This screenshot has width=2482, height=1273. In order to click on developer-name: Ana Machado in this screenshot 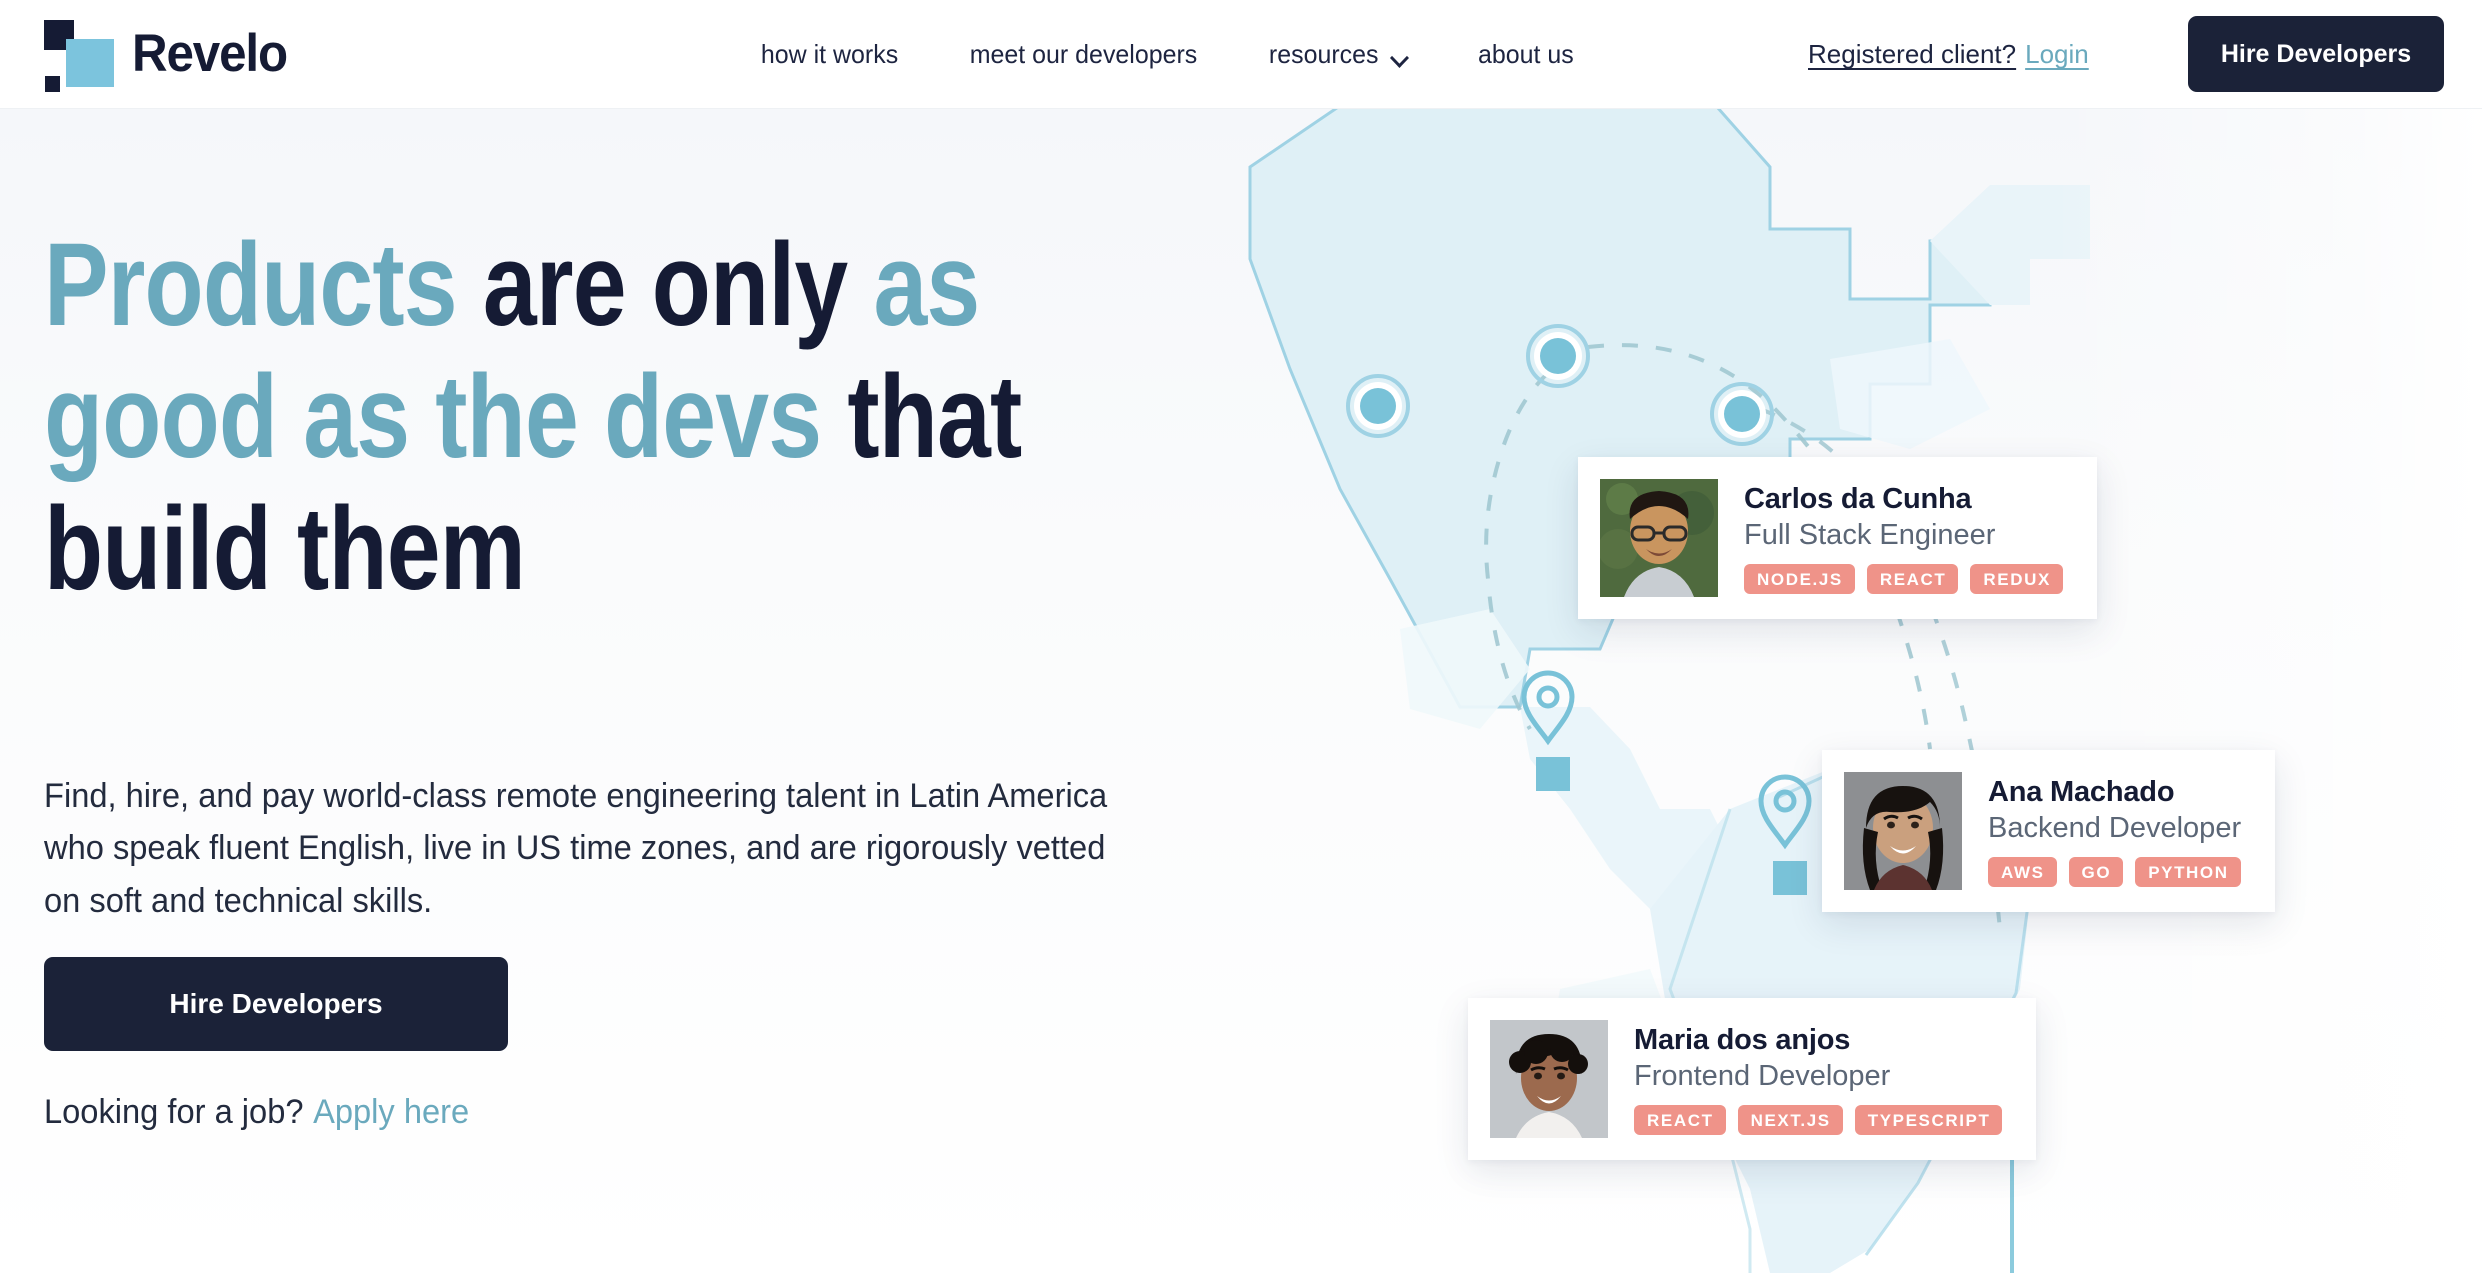, I will do `click(2081, 791)`.